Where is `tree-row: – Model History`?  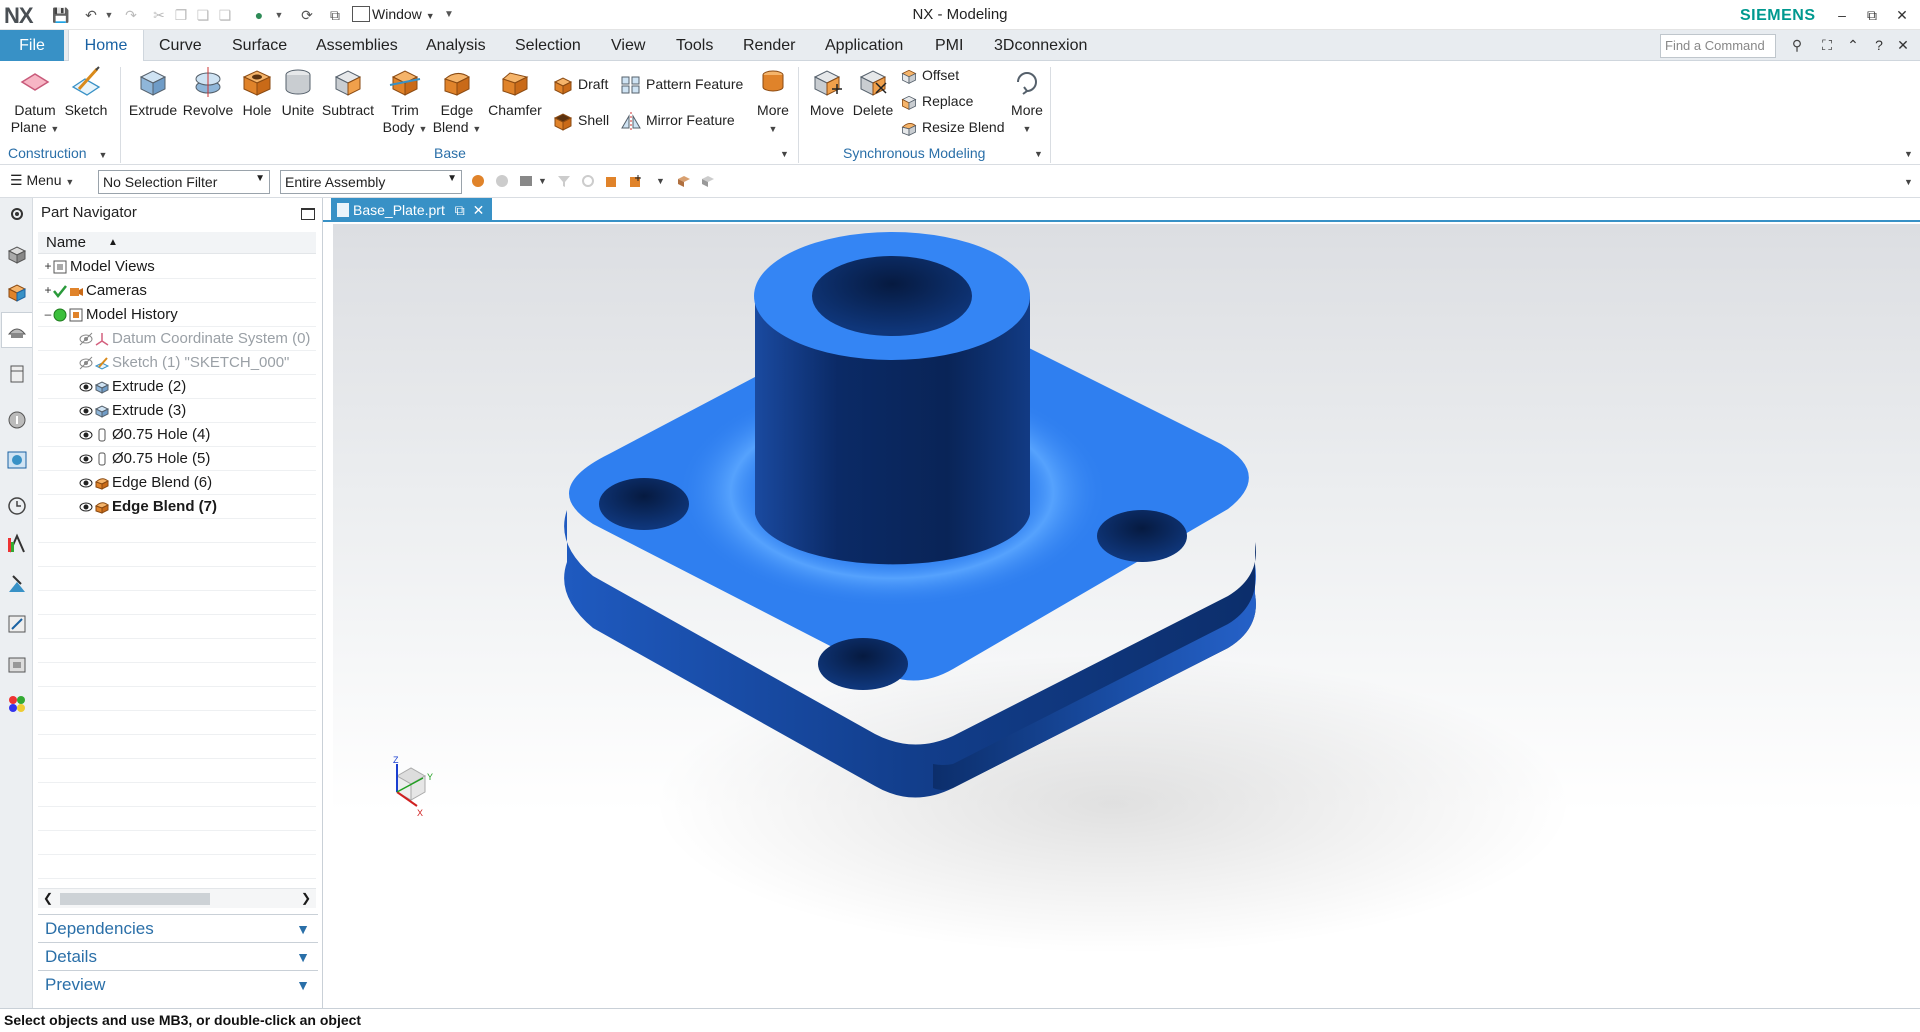 tree-row: – Model History is located at coordinates (177, 315).